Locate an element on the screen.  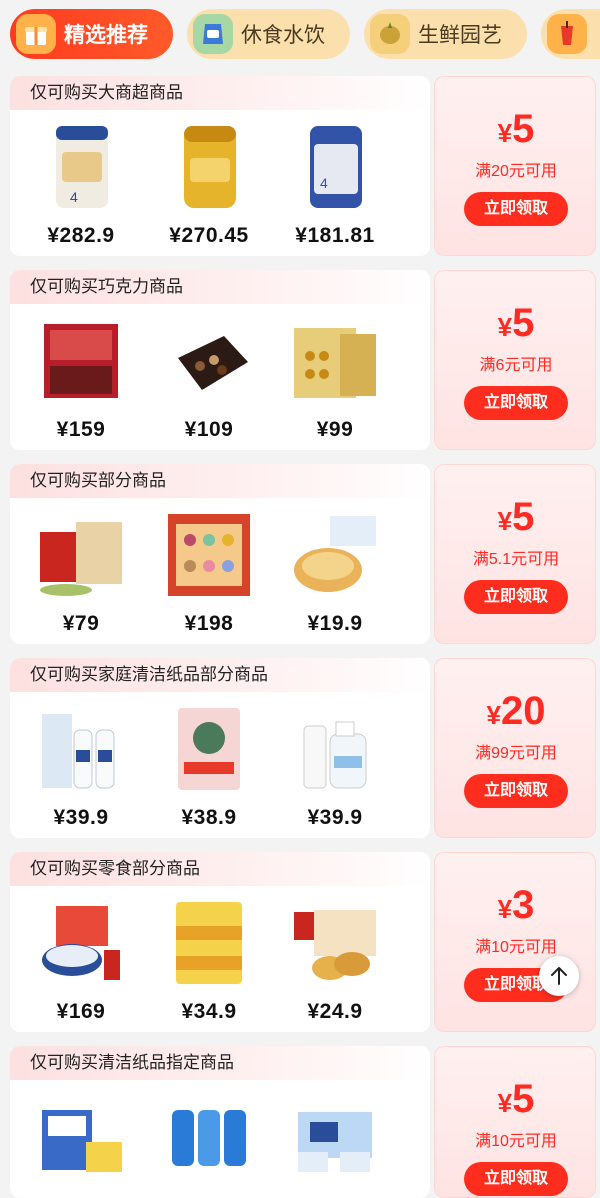
coupon-amount: ¥3 is located at coordinates (516, 905).